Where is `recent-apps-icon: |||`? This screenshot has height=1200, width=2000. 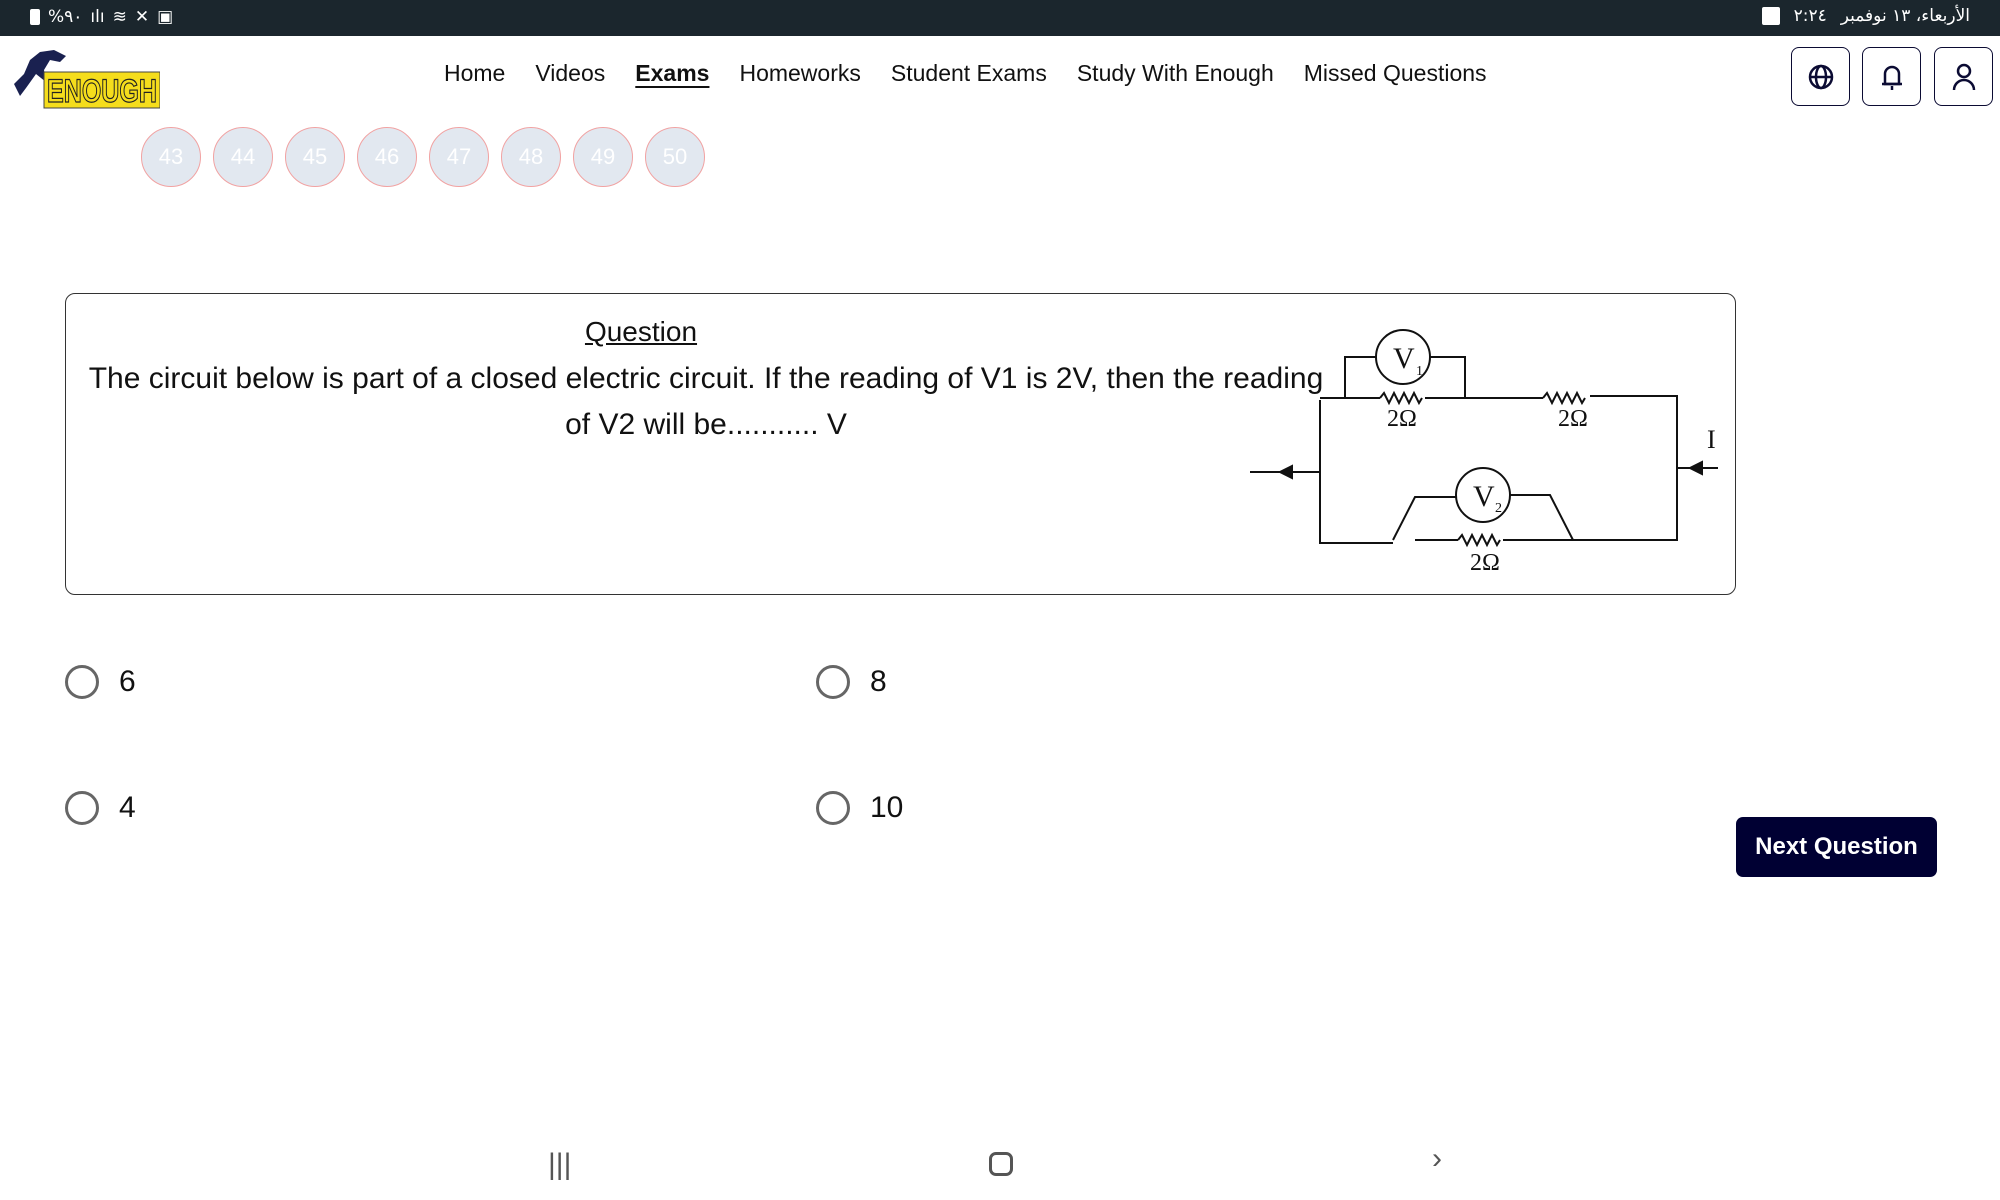 recent-apps-icon: ||| is located at coordinates (559, 1165).